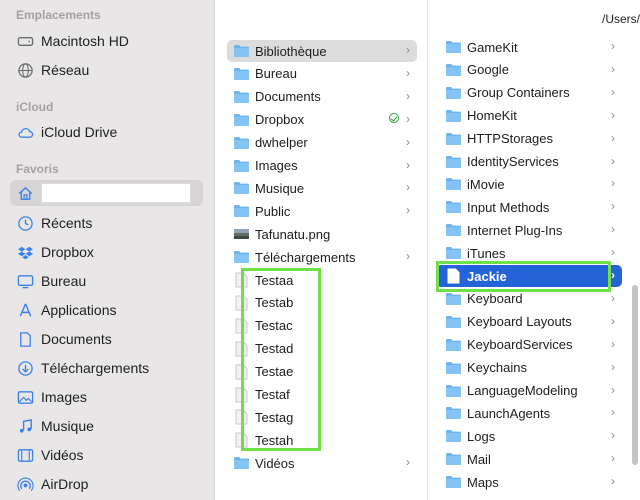 The image size is (640, 500). I want to click on sidebar-item-airdrop: AirDrop, so click(106, 484).